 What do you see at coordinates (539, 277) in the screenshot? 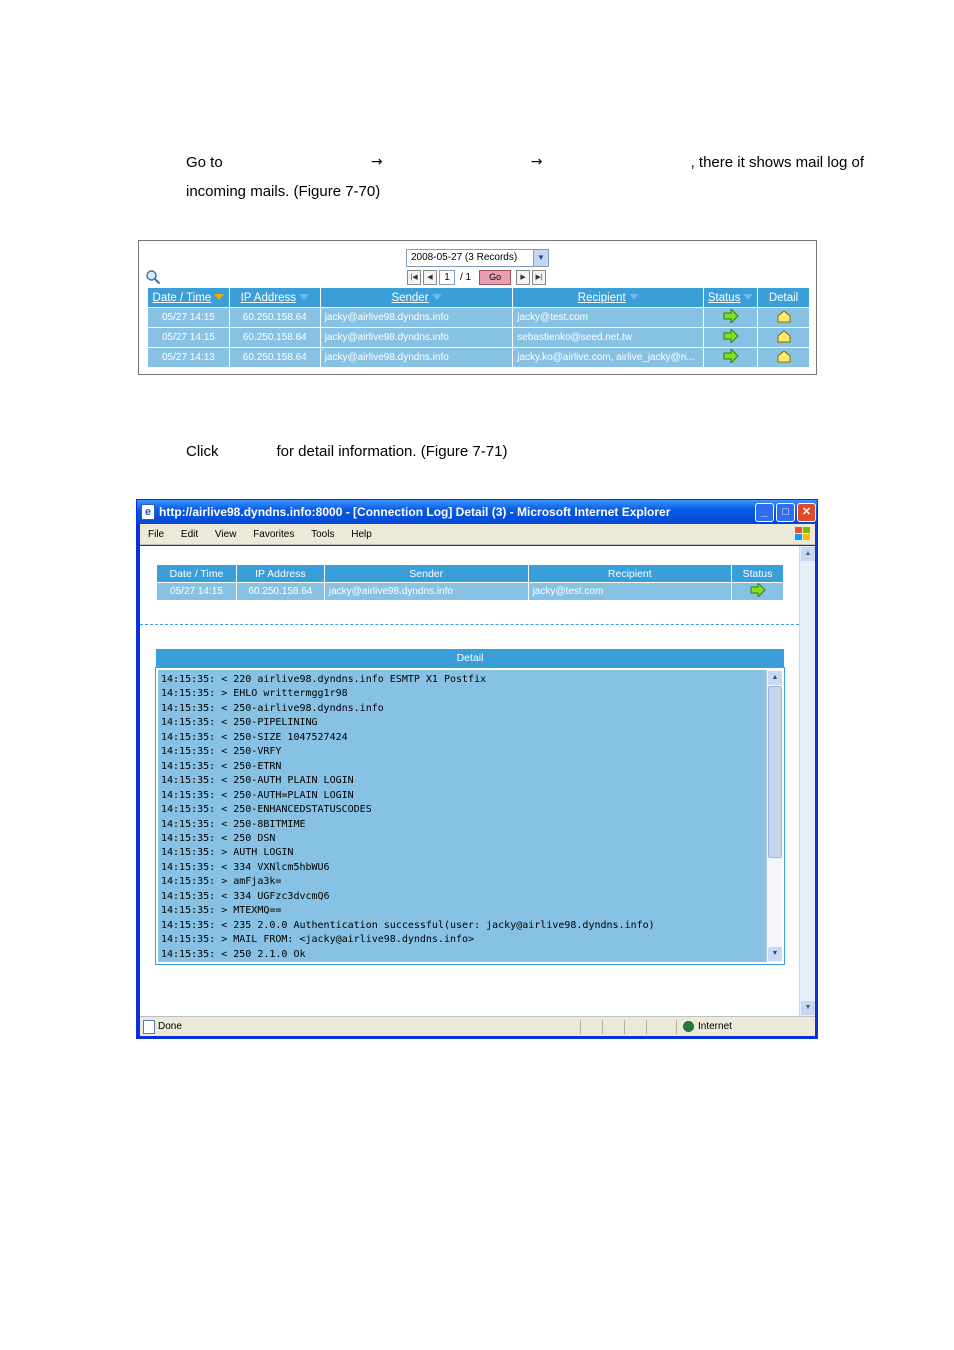
I see `last-page-button: ▶|` at bounding box center [539, 277].